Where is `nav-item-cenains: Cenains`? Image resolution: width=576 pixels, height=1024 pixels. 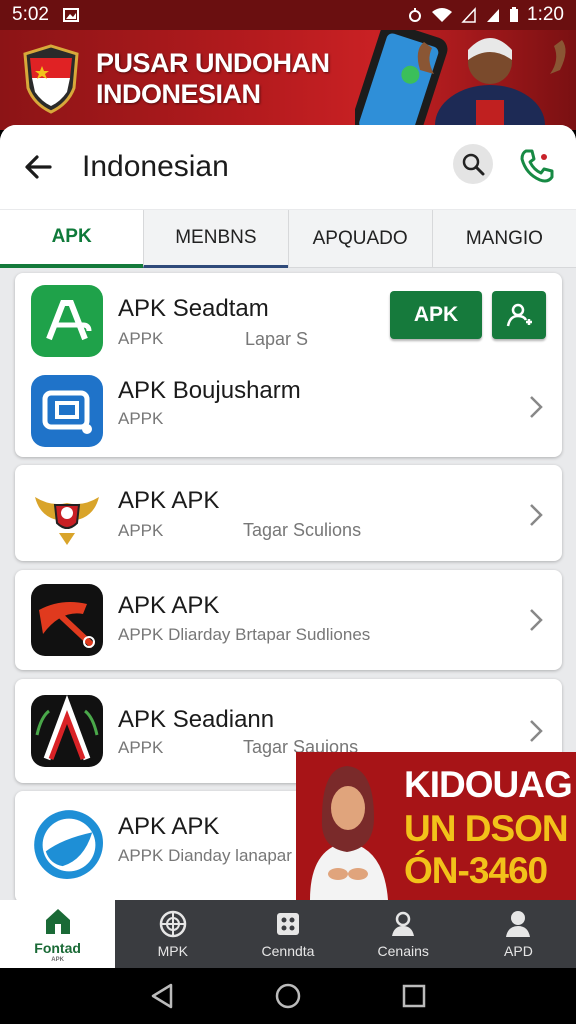 nav-item-cenains: Cenains is located at coordinates (403, 934).